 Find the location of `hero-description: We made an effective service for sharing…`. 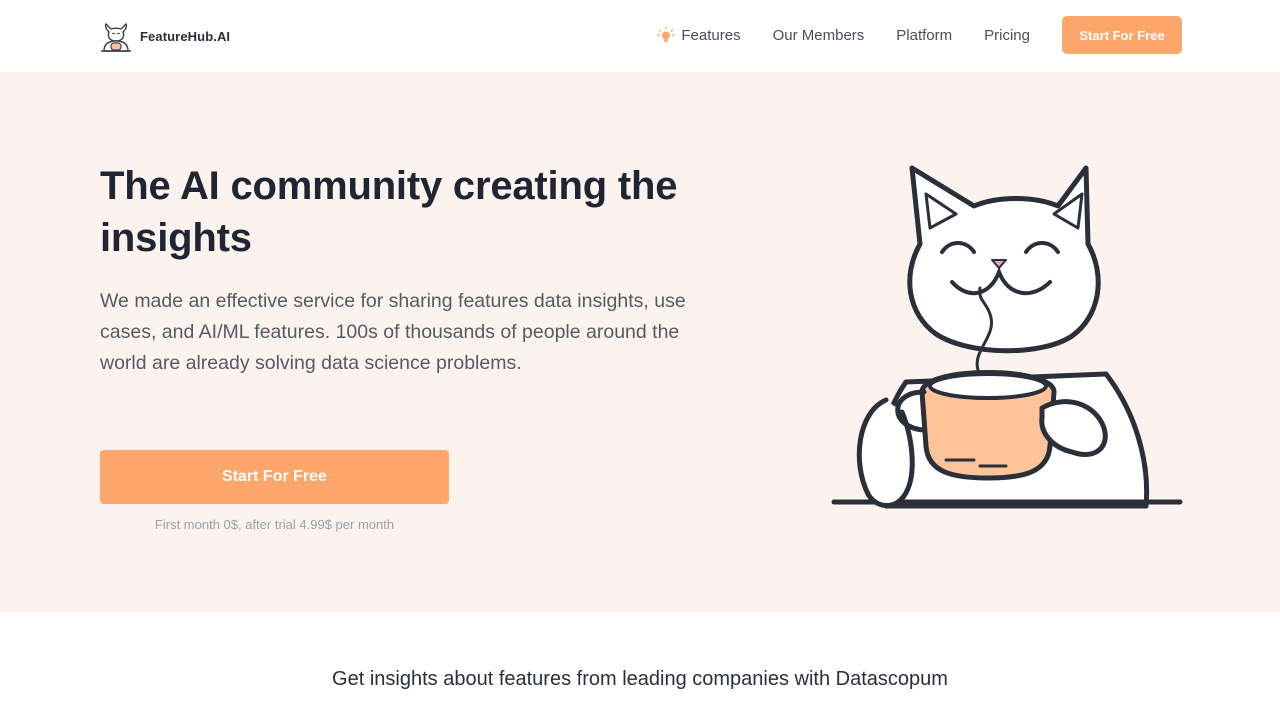

hero-description: We made an effective service for sharing… is located at coordinates (393, 332).